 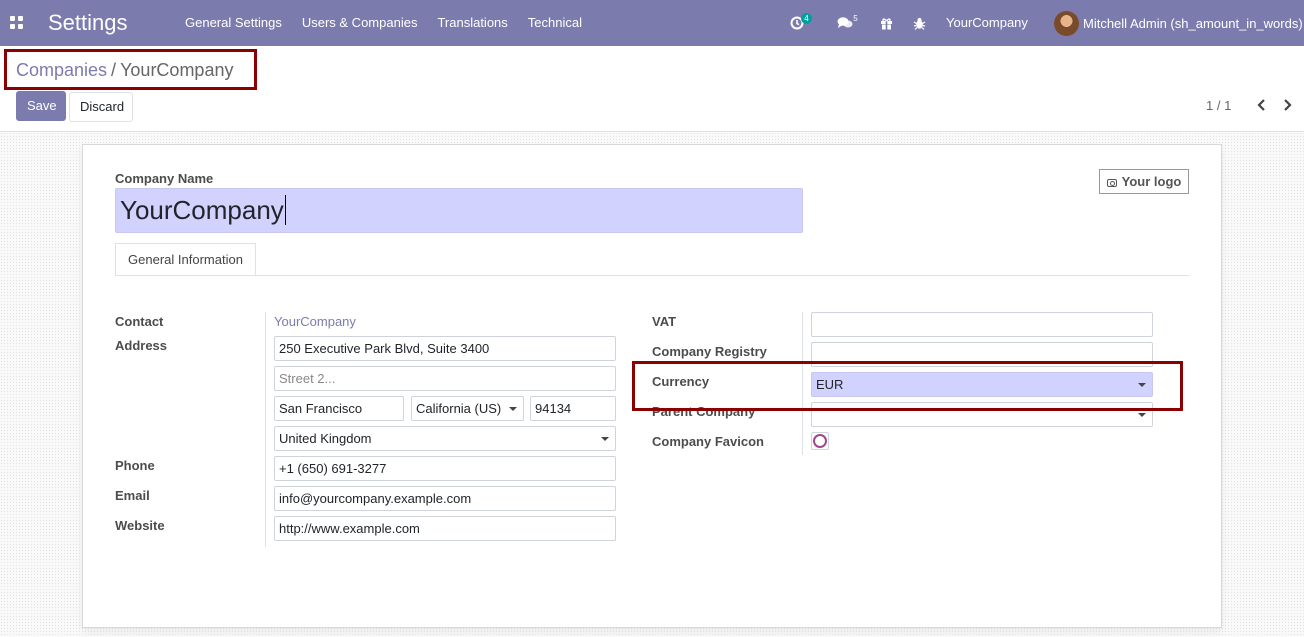 I want to click on company-name-label: Company Name, so click(x=164, y=178).